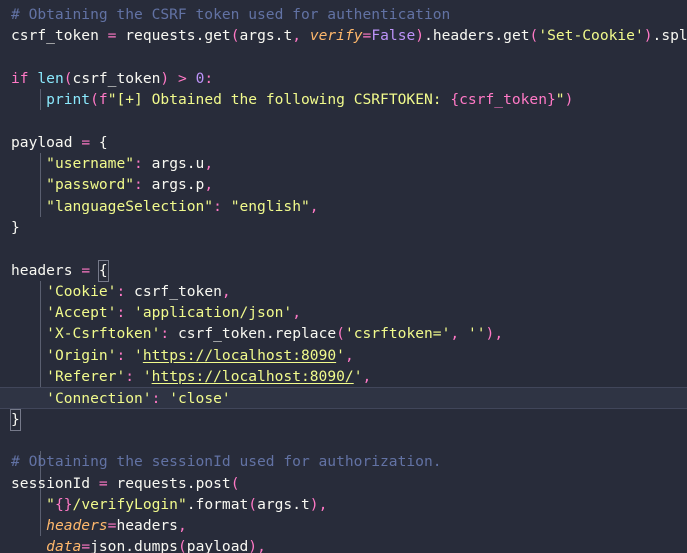 The height and width of the screenshot is (553, 687). What do you see at coordinates (63, 504) in the screenshot?
I see `format-placeholder: {}` at bounding box center [63, 504].